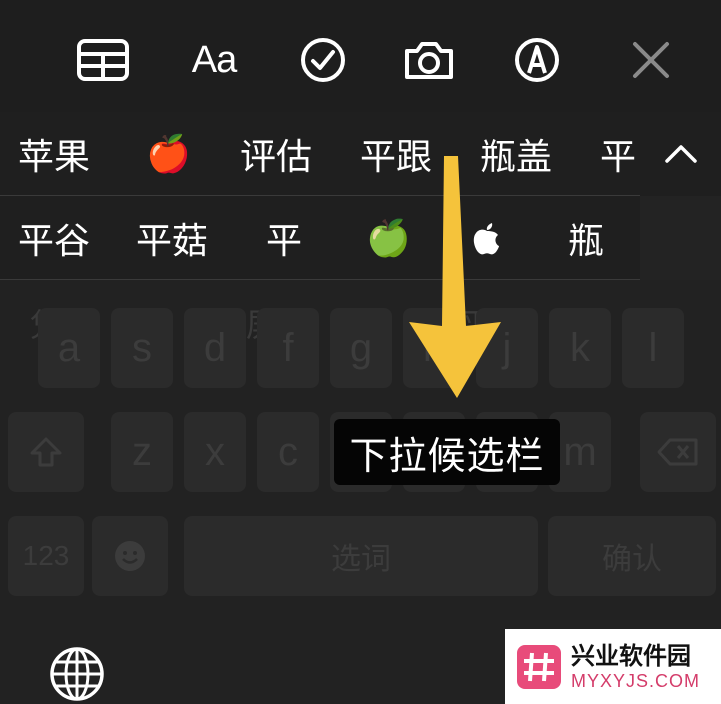  Describe the element at coordinates (537, 60) in the screenshot. I see `markup-pen-icon` at that location.